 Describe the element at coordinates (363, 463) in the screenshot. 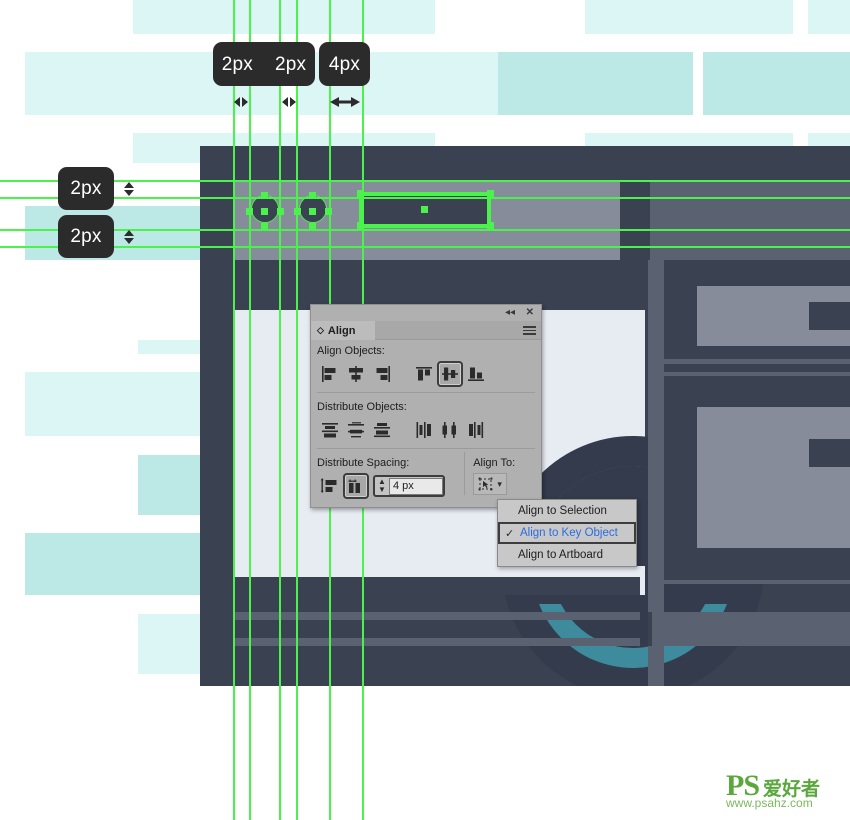

I see `distribute-spacing-label: Distribute Spacing:` at that location.